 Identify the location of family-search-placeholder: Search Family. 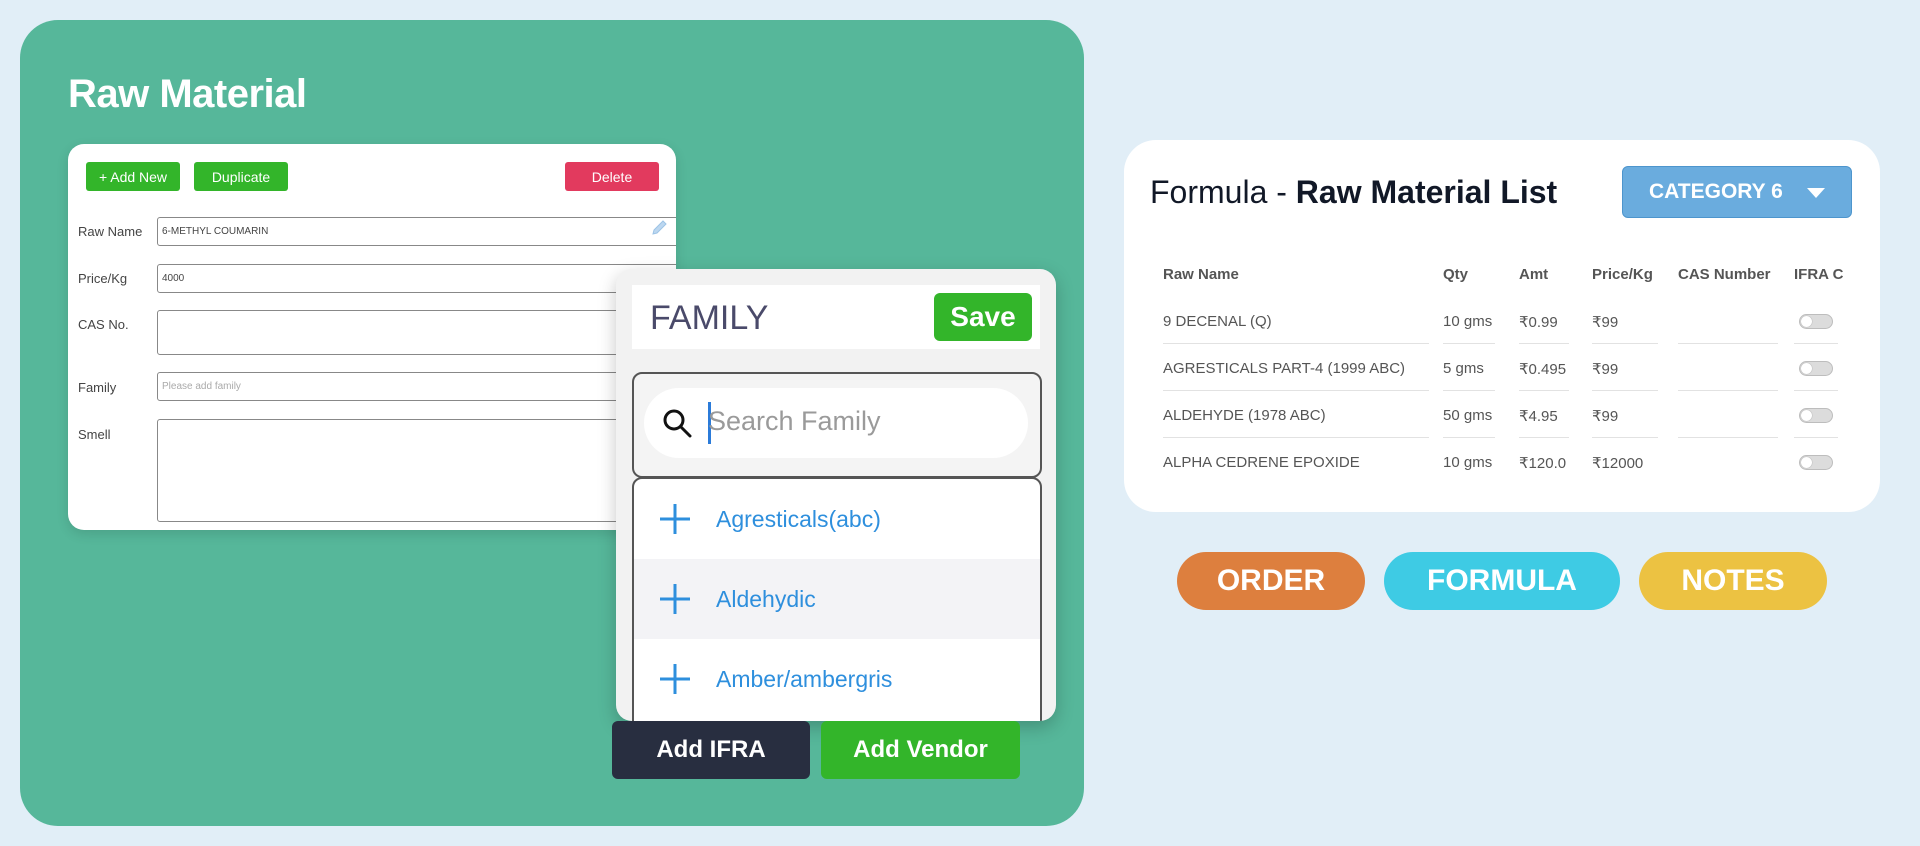
(794, 421).